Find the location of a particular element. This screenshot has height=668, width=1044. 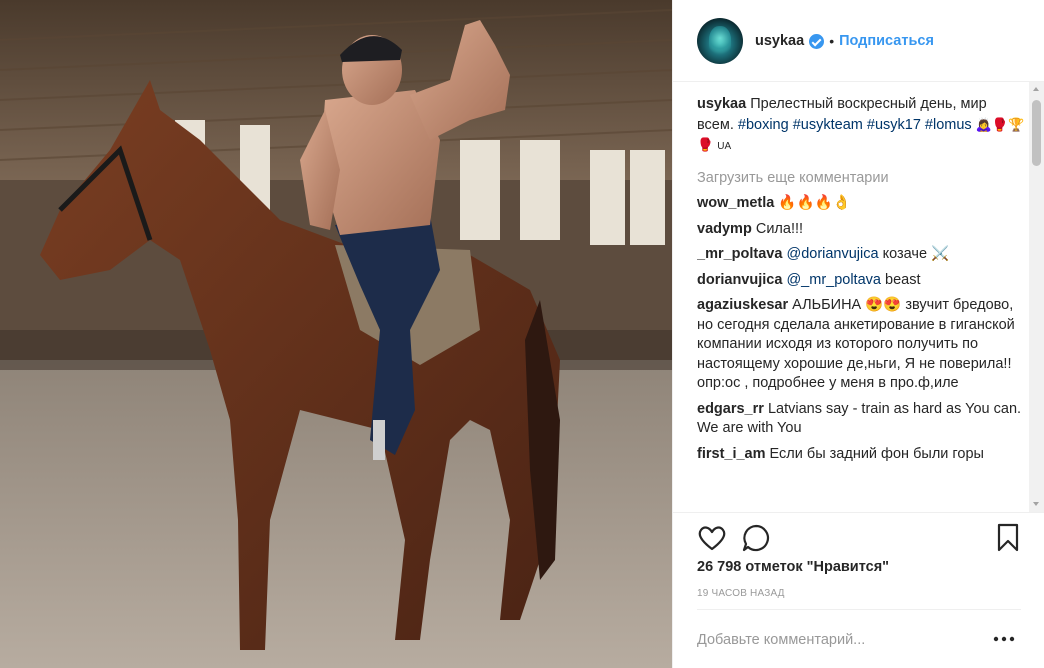

scroll-down-arrow-icon is located at coordinates (1036, 504).